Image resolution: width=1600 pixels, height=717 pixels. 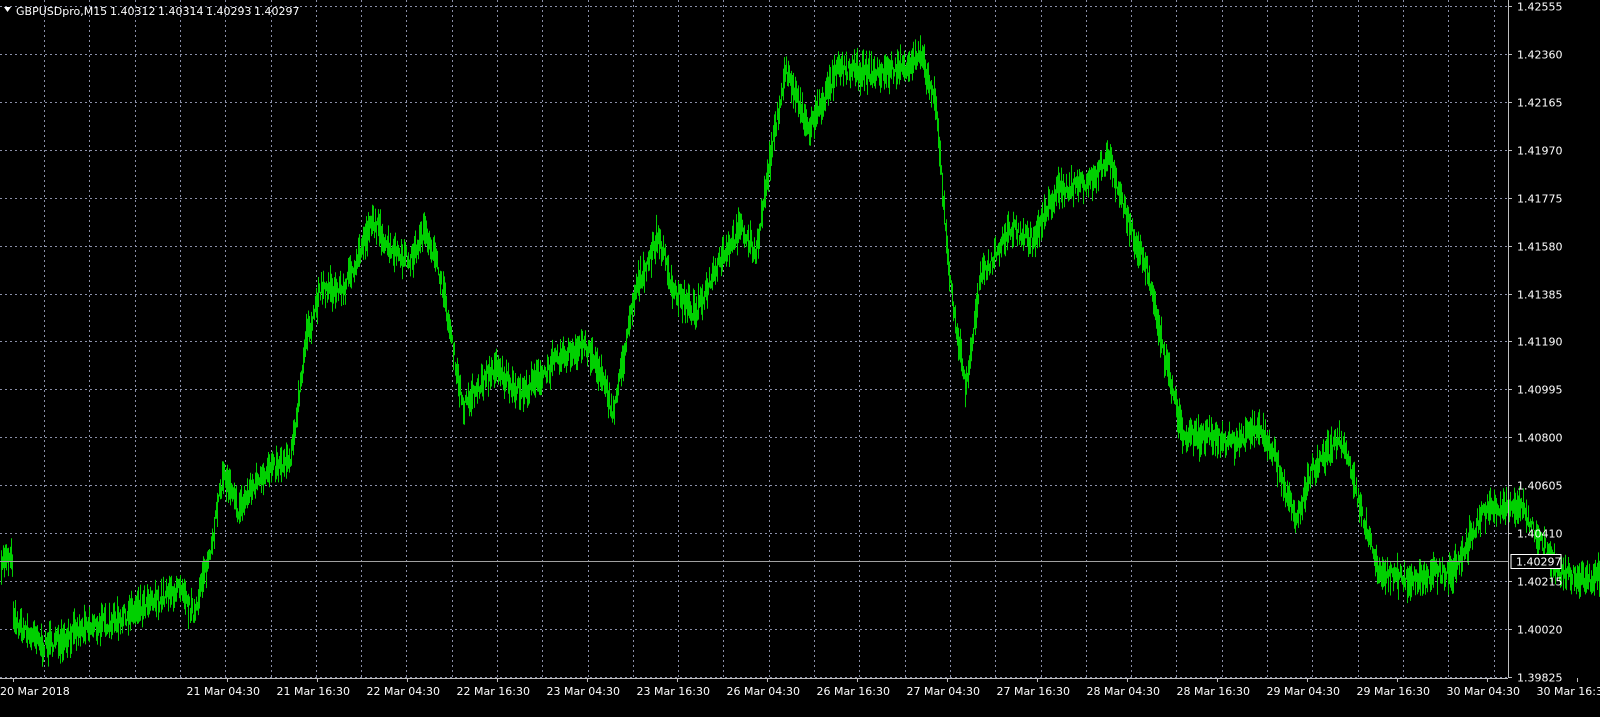 What do you see at coordinates (1033, 691) in the screenshot?
I see `x-tick-label: 27 Mar 16:30` at bounding box center [1033, 691].